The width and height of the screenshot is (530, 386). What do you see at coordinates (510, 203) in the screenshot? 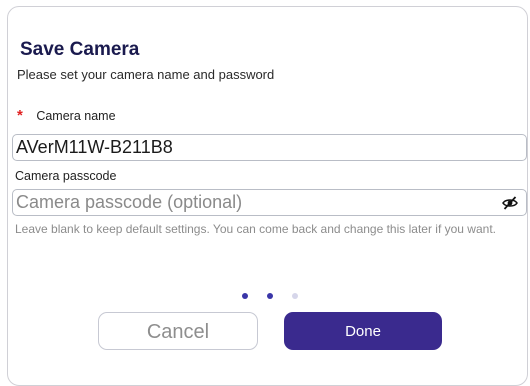
I see `eye-slash-icon` at bounding box center [510, 203].